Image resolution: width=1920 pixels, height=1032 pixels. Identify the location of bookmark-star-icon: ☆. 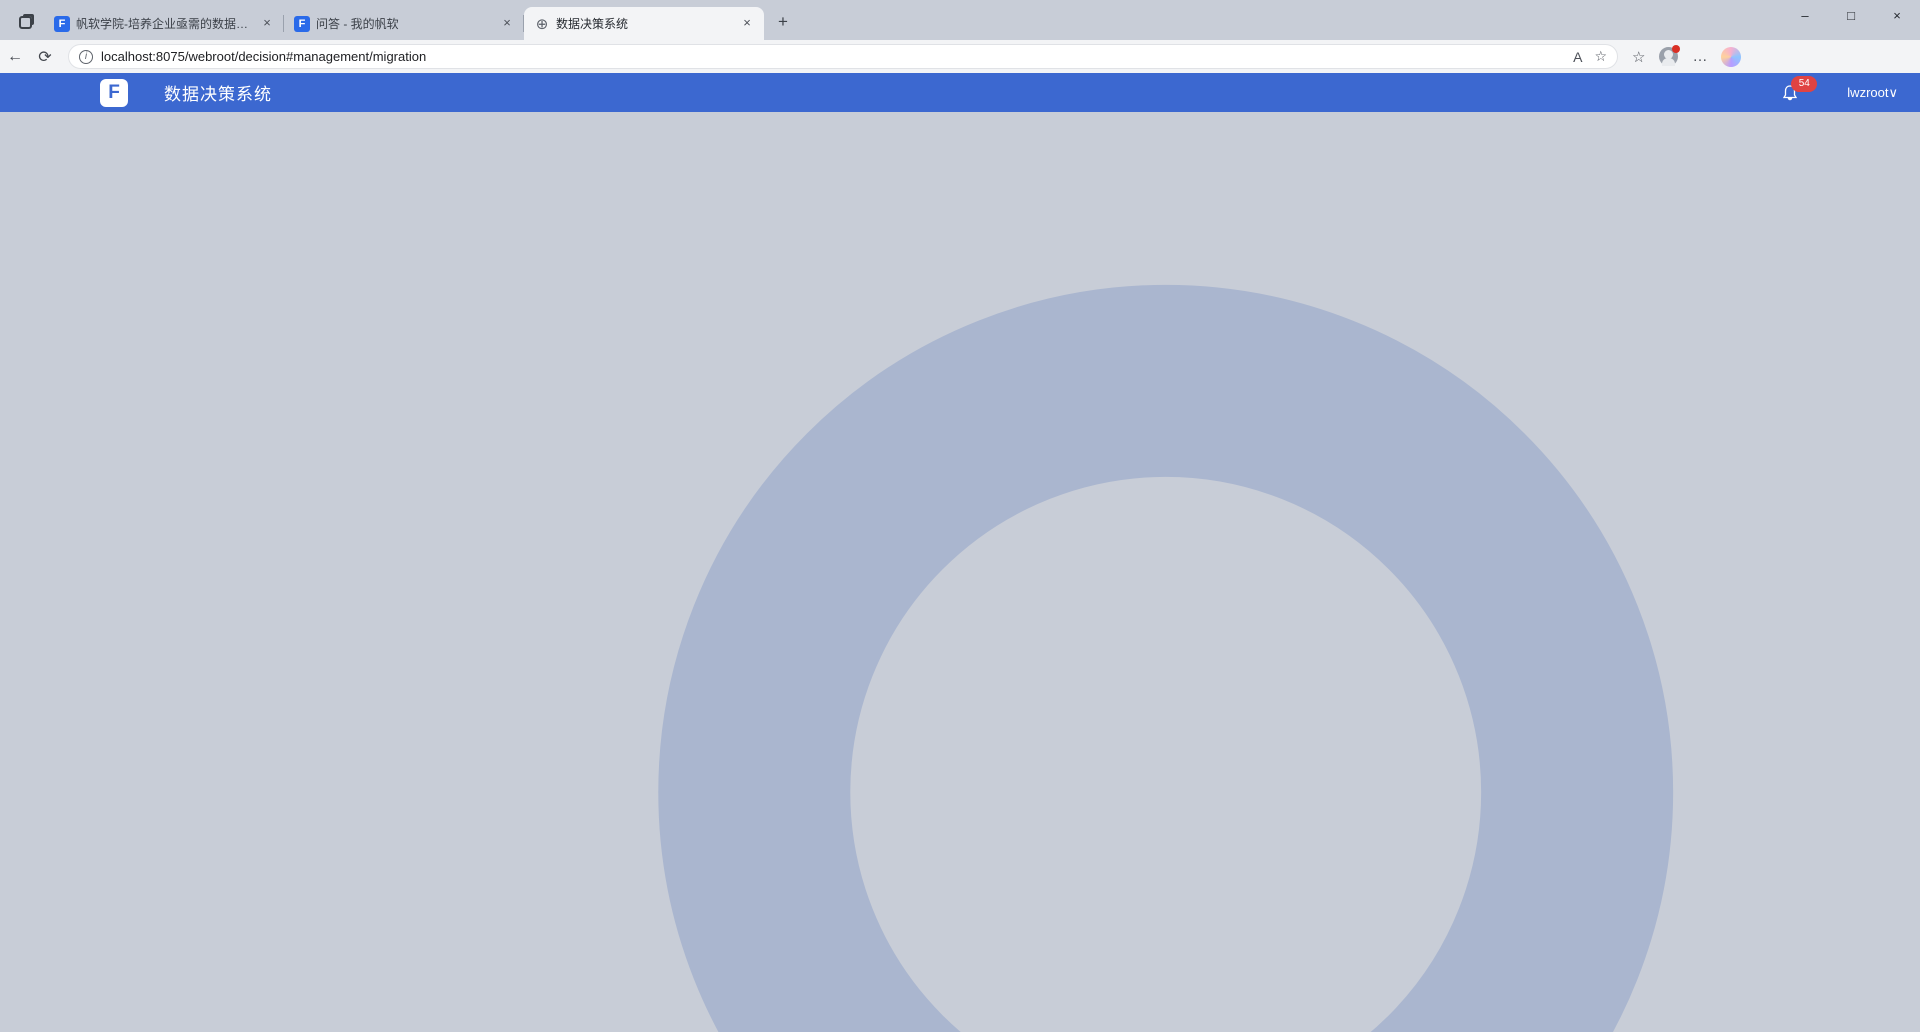
(1600, 56).